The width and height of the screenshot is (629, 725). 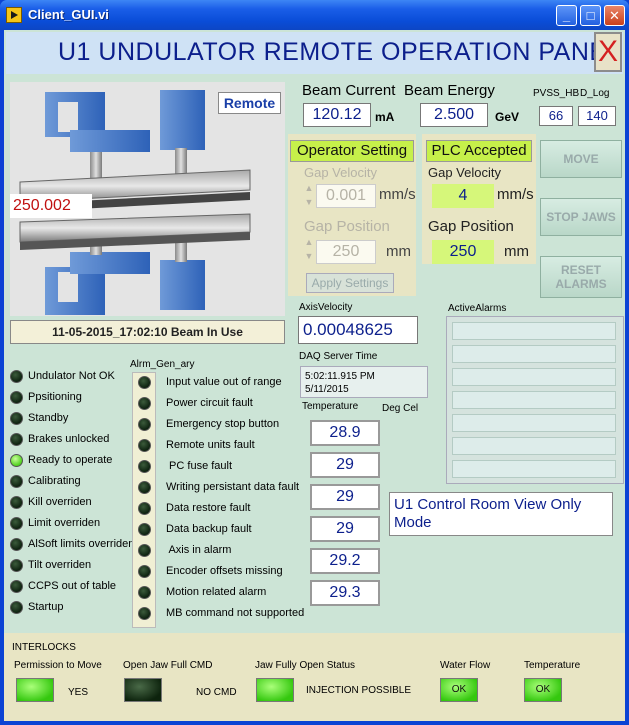 What do you see at coordinates (501, 514) in the screenshot?
I see `control-room-mode: U1 Control Room View Only Mode` at bounding box center [501, 514].